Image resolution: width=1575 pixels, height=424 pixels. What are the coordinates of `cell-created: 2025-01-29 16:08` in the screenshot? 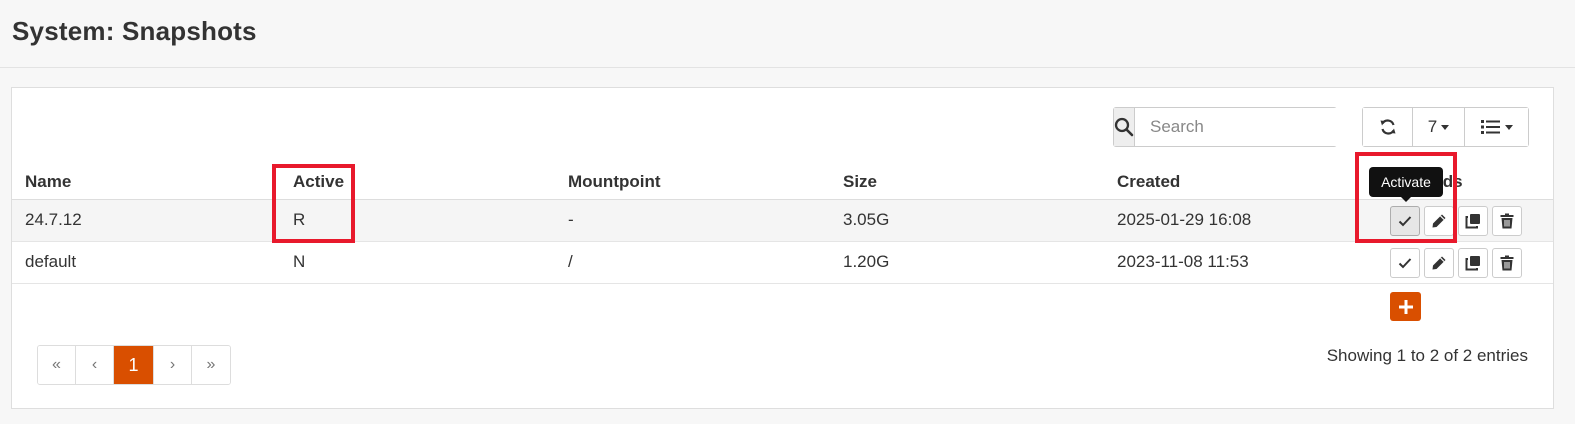 It's located at (1184, 219).